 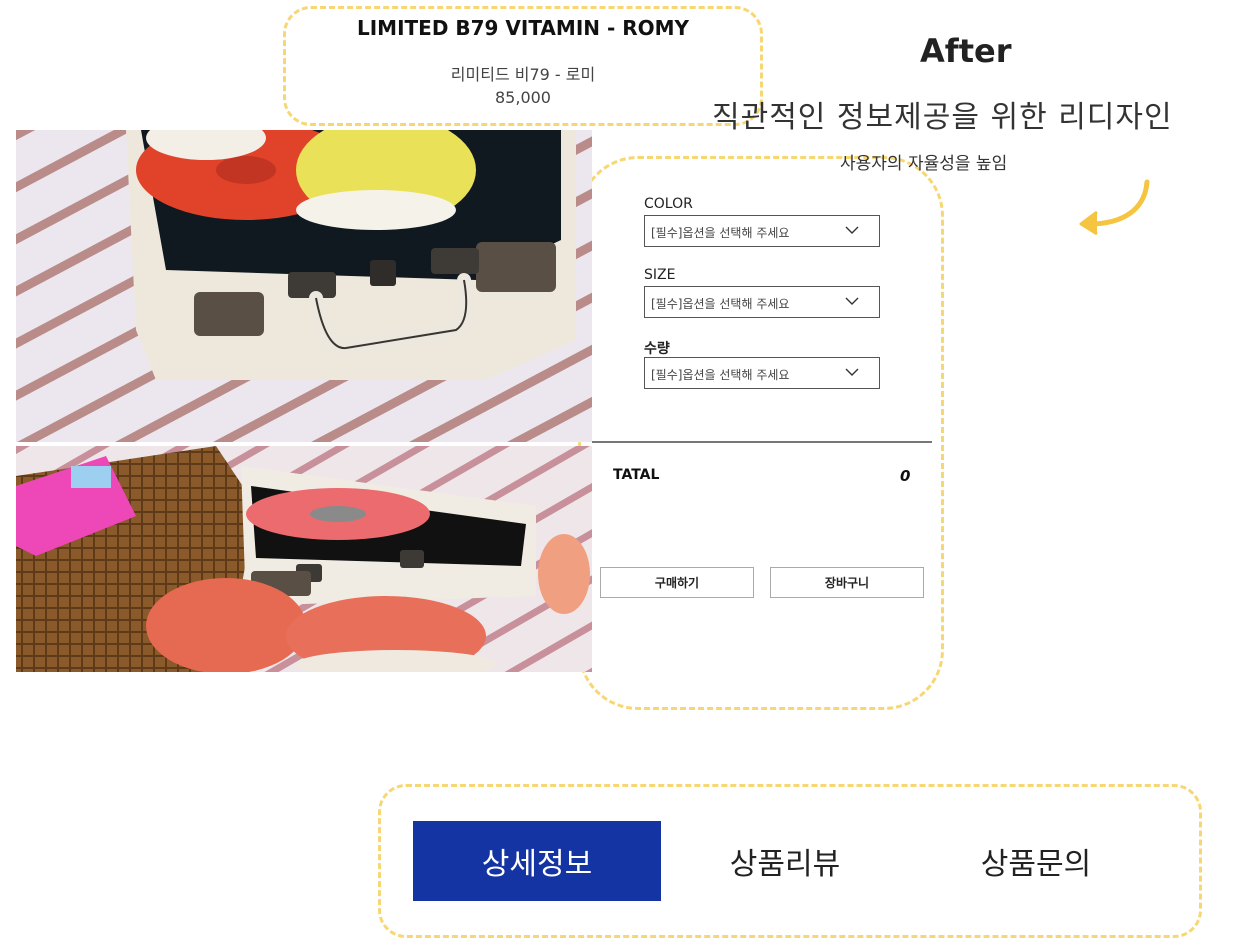 I want to click on tab-product-inquiry: 상품문의, so click(x=1036, y=861).